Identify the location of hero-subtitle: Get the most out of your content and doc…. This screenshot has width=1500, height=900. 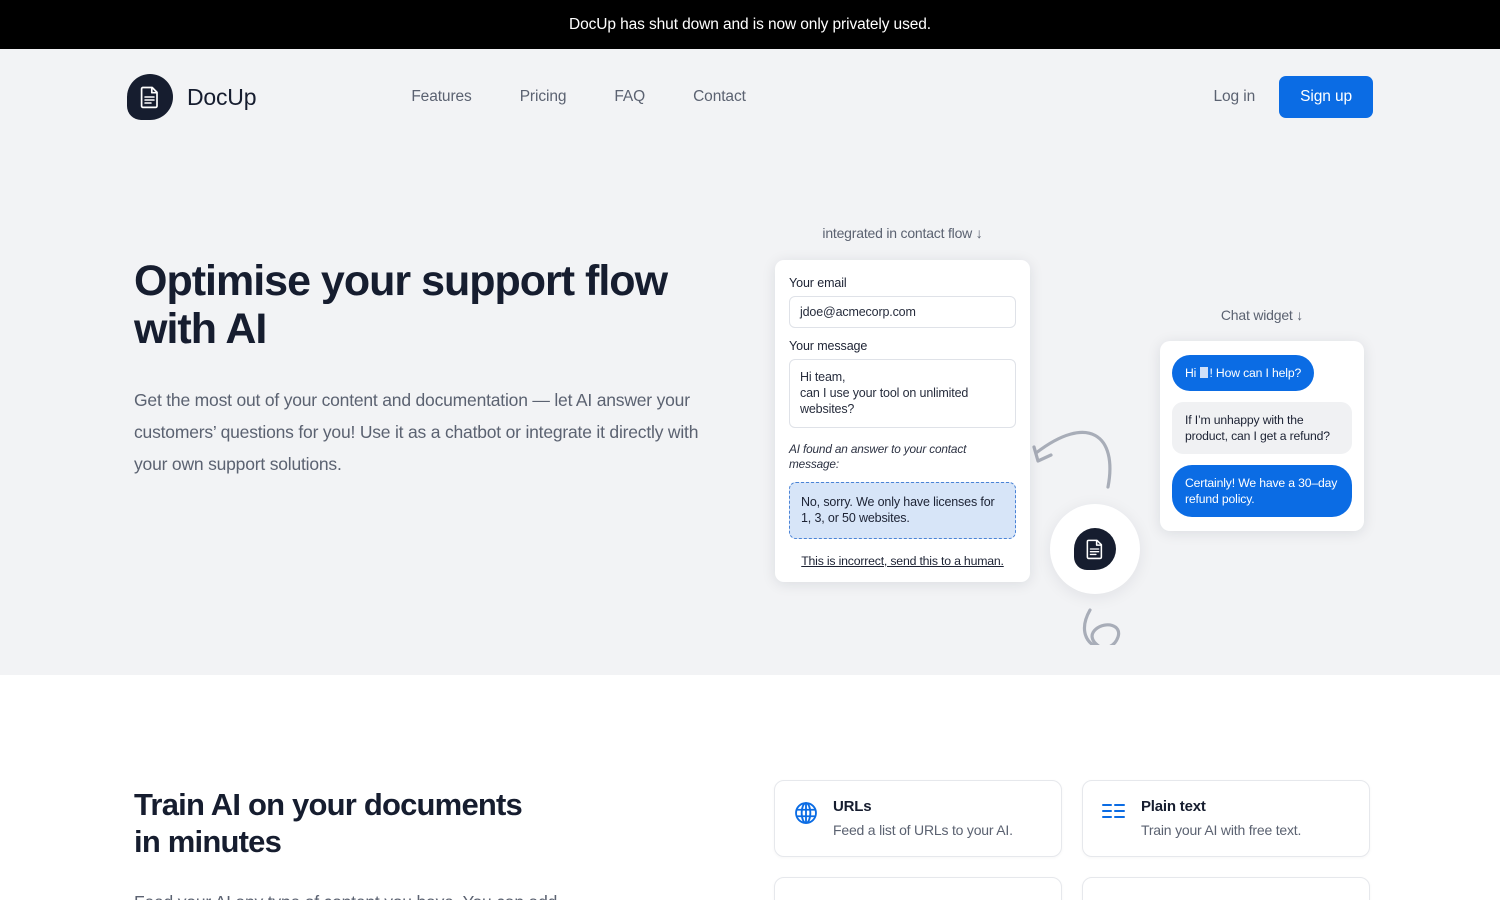
(416, 432).